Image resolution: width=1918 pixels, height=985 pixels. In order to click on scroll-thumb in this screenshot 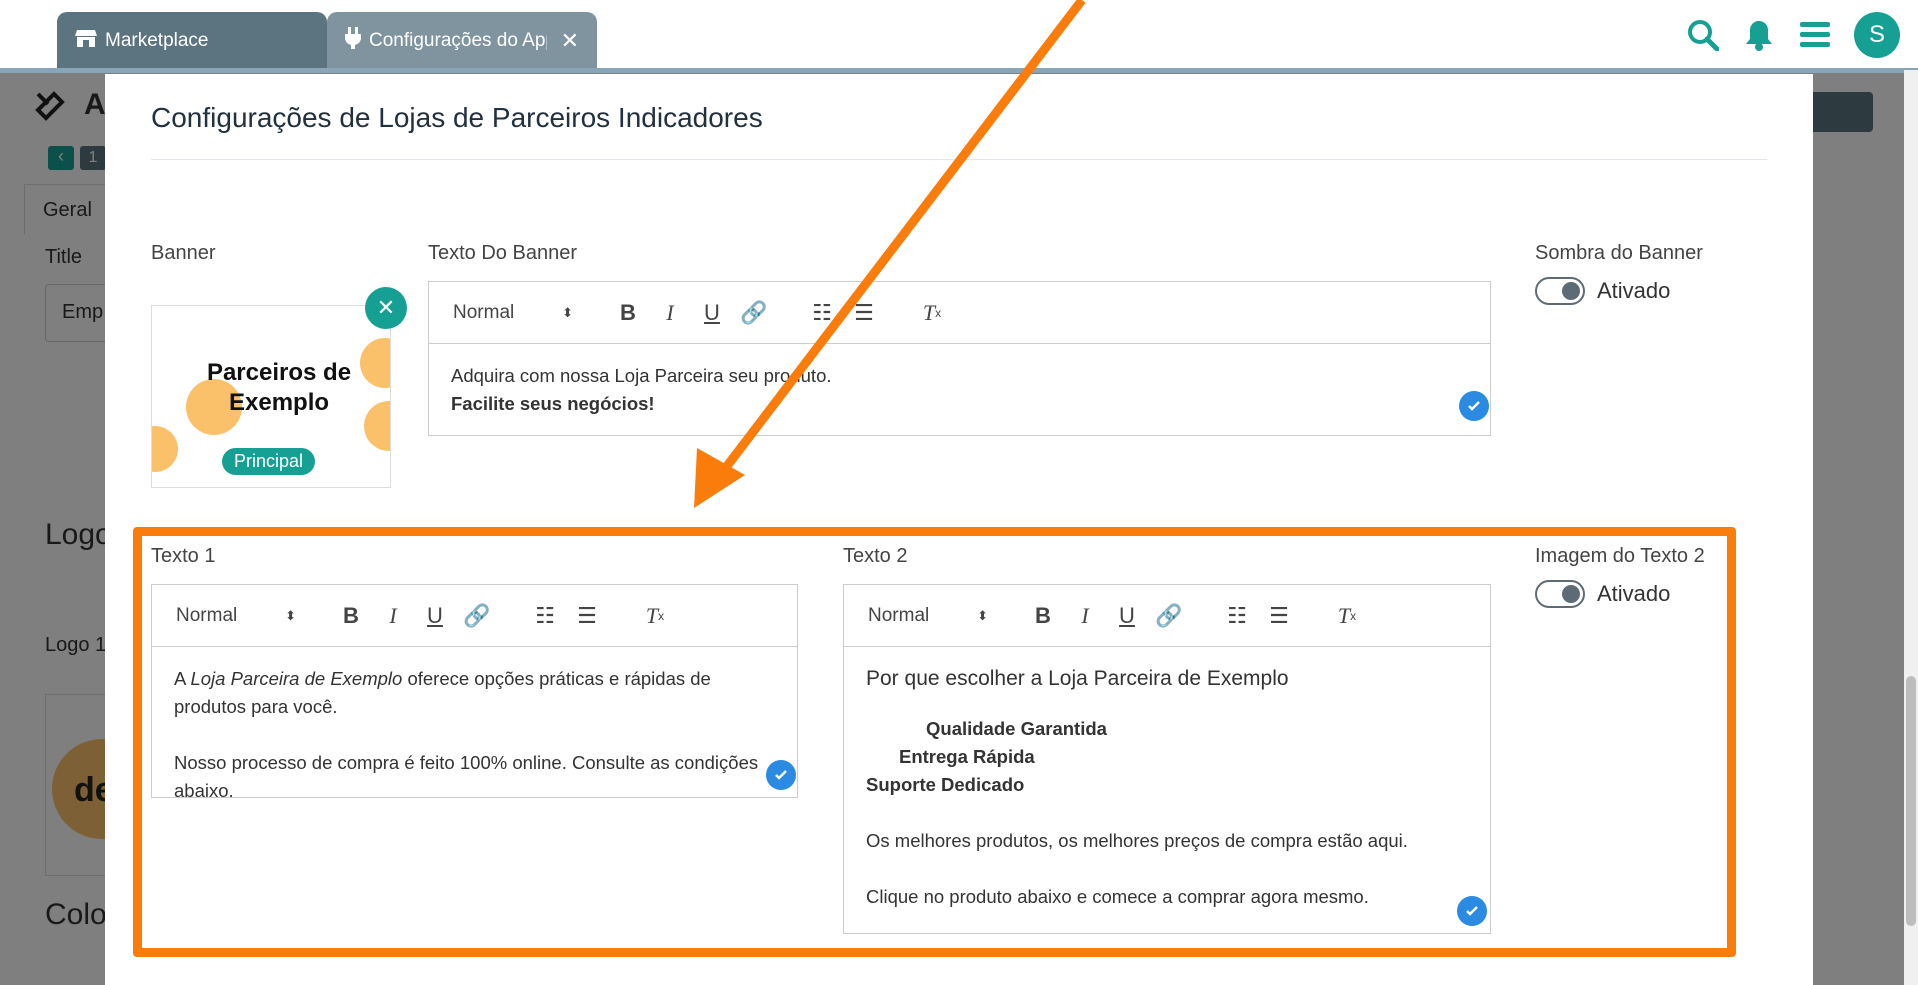, I will do `click(1911, 801)`.